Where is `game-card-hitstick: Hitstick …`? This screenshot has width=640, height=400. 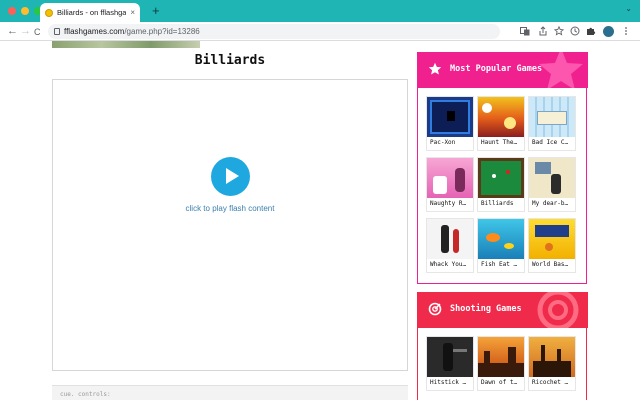 game-card-hitstick: Hitstick … is located at coordinates (450, 363).